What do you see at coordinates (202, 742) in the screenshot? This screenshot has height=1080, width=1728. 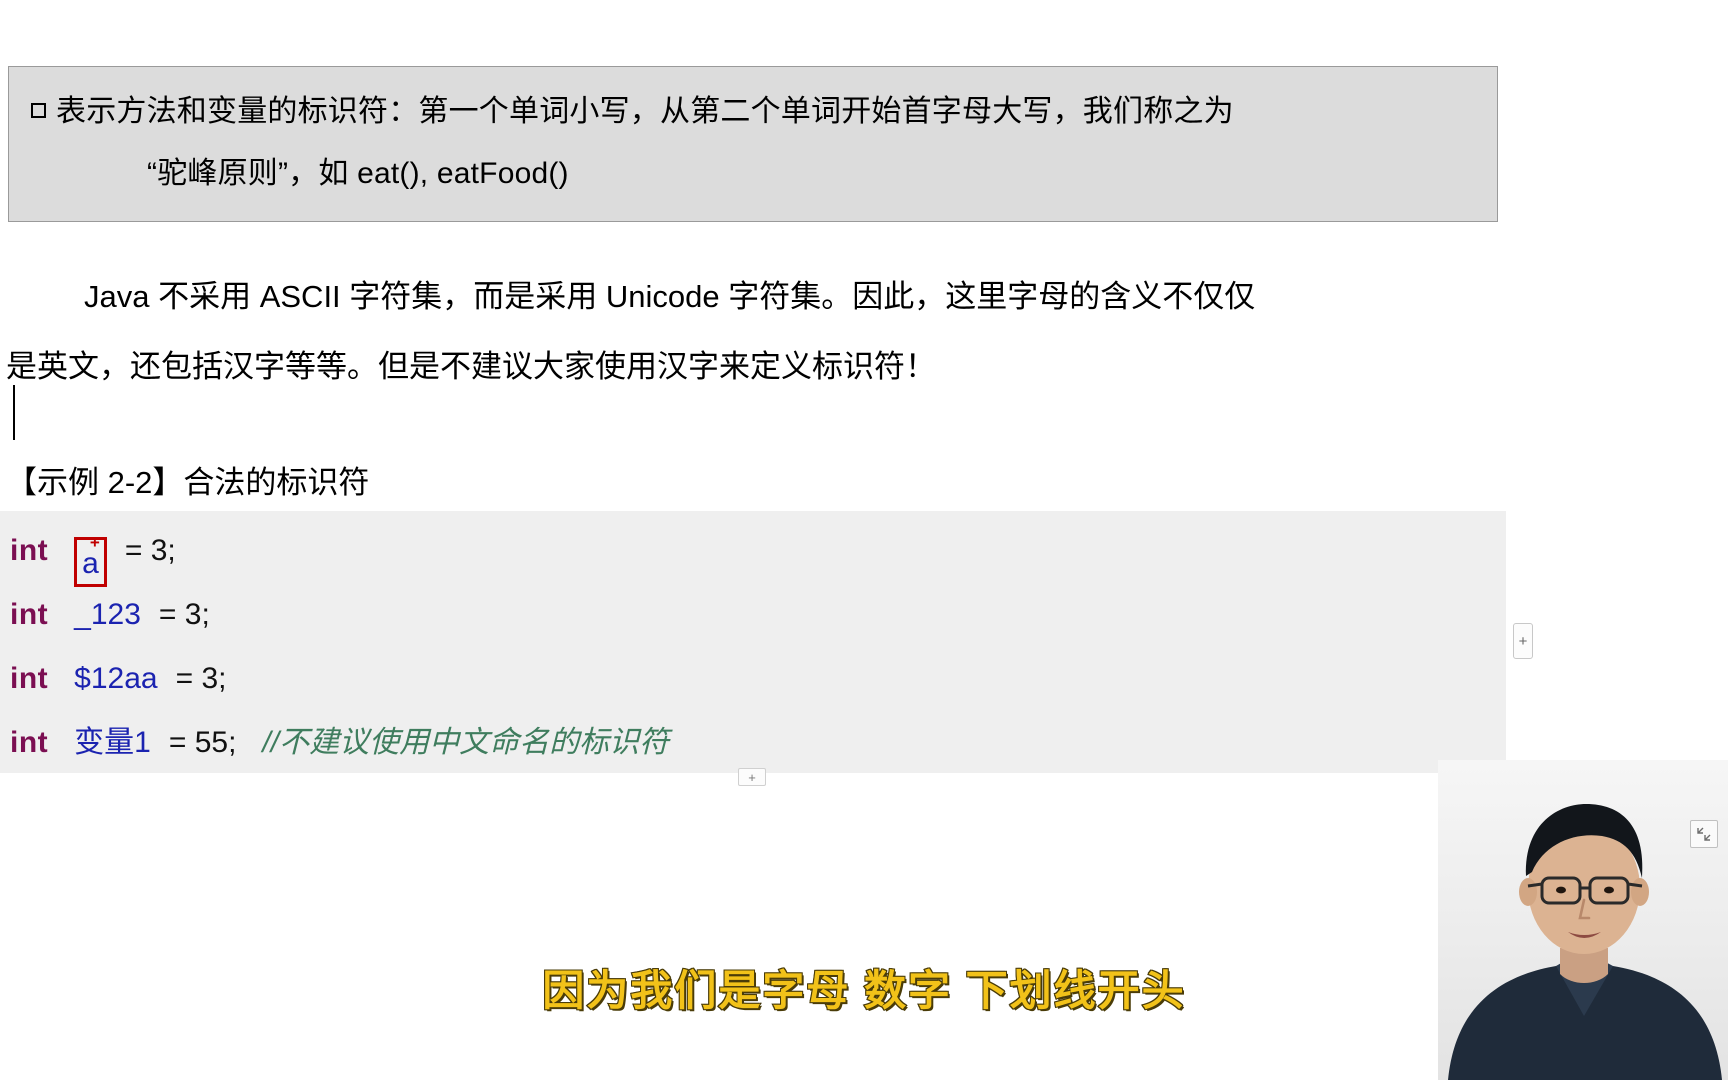 I see `code-rest: = 55;` at bounding box center [202, 742].